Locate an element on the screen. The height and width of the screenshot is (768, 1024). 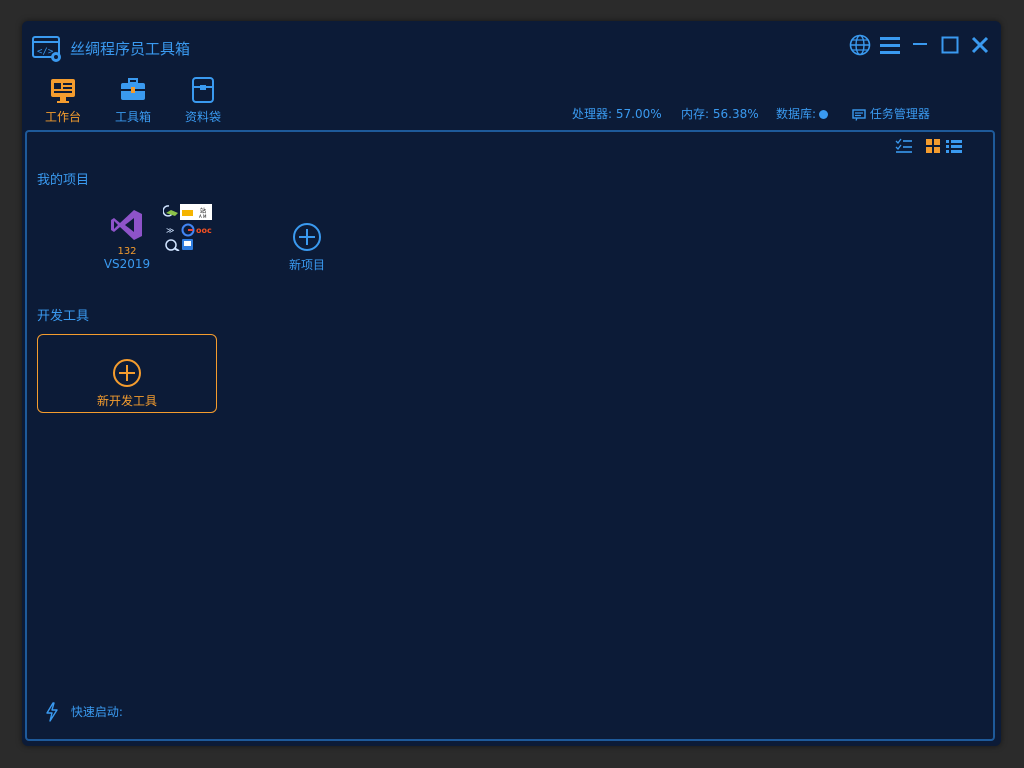
list-view-icon is located at coordinates (954, 146).